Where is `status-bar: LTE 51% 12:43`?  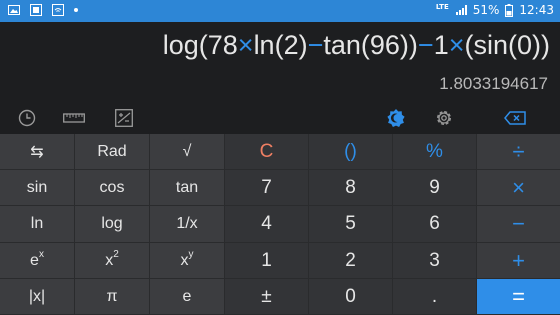
status-bar: LTE 51% 12:43 is located at coordinates (280, 11).